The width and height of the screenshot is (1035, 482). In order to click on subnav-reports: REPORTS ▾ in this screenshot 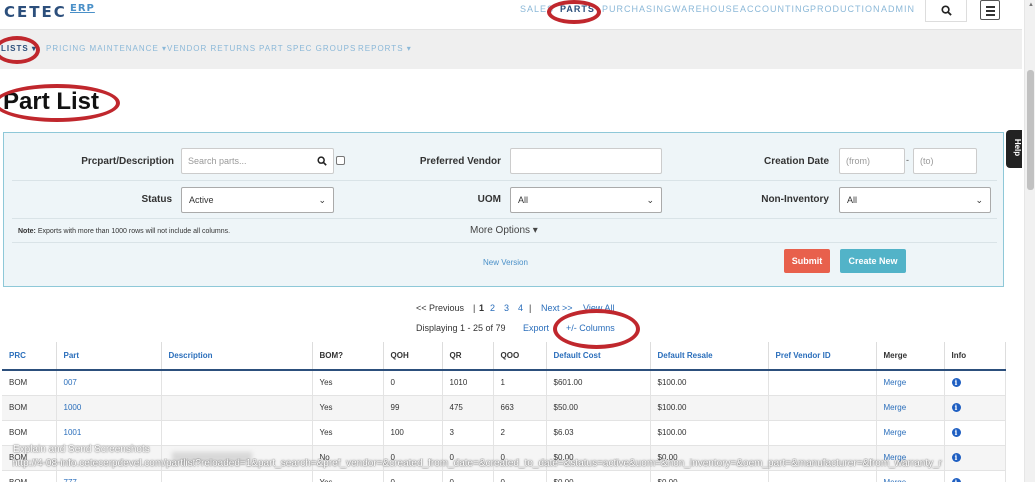, I will do `click(385, 48)`.